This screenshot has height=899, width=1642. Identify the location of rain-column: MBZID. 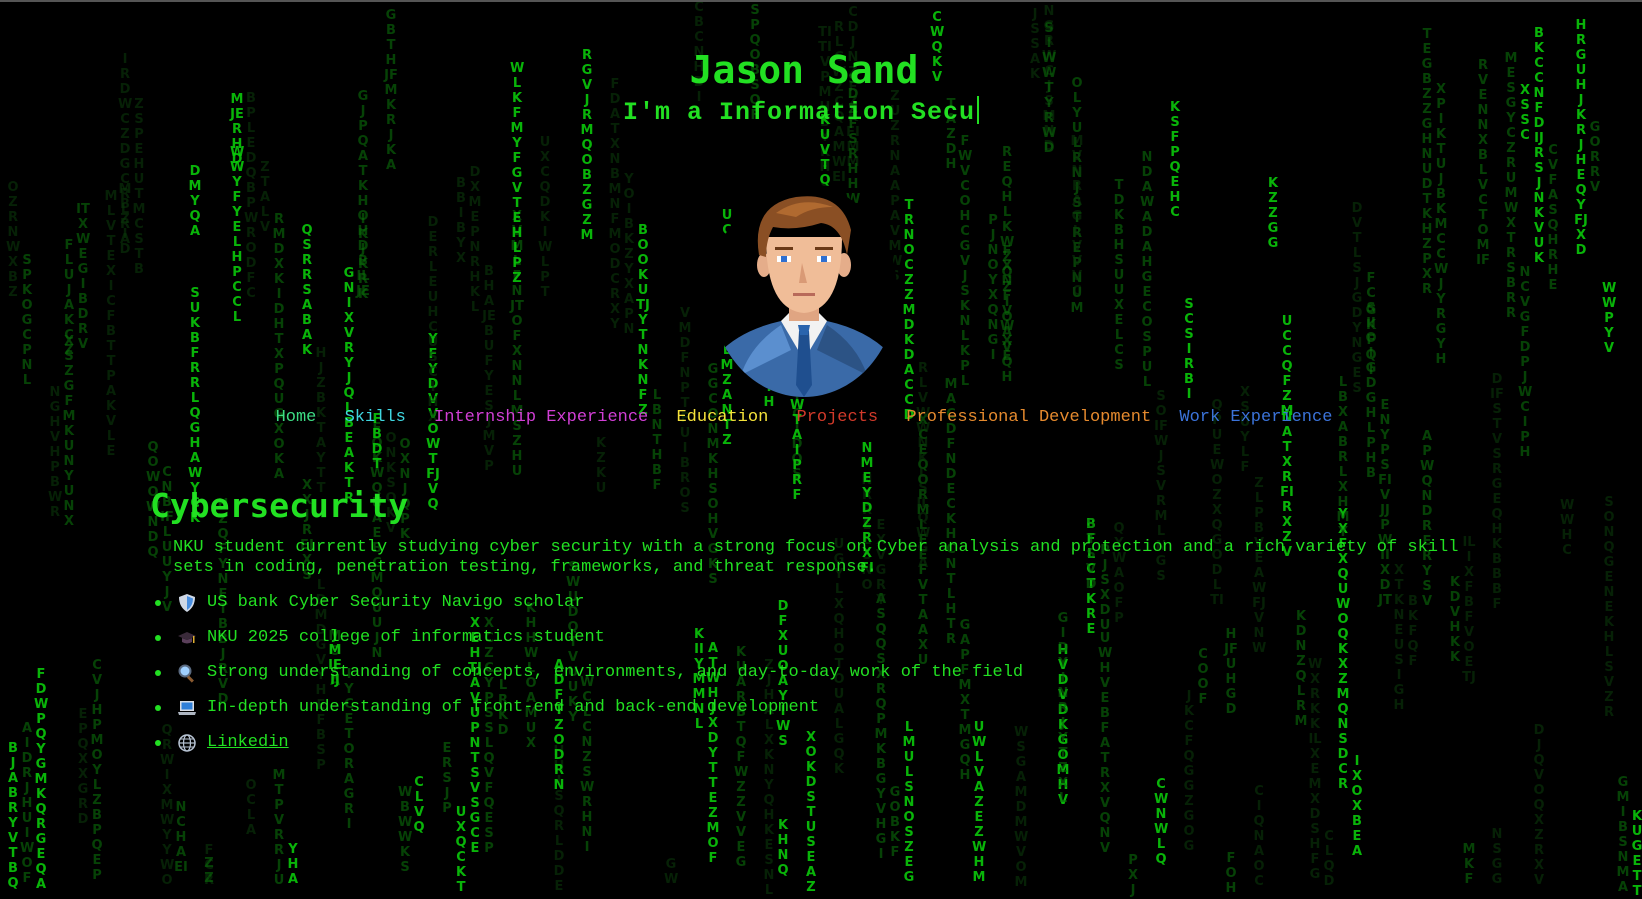
(125, 219).